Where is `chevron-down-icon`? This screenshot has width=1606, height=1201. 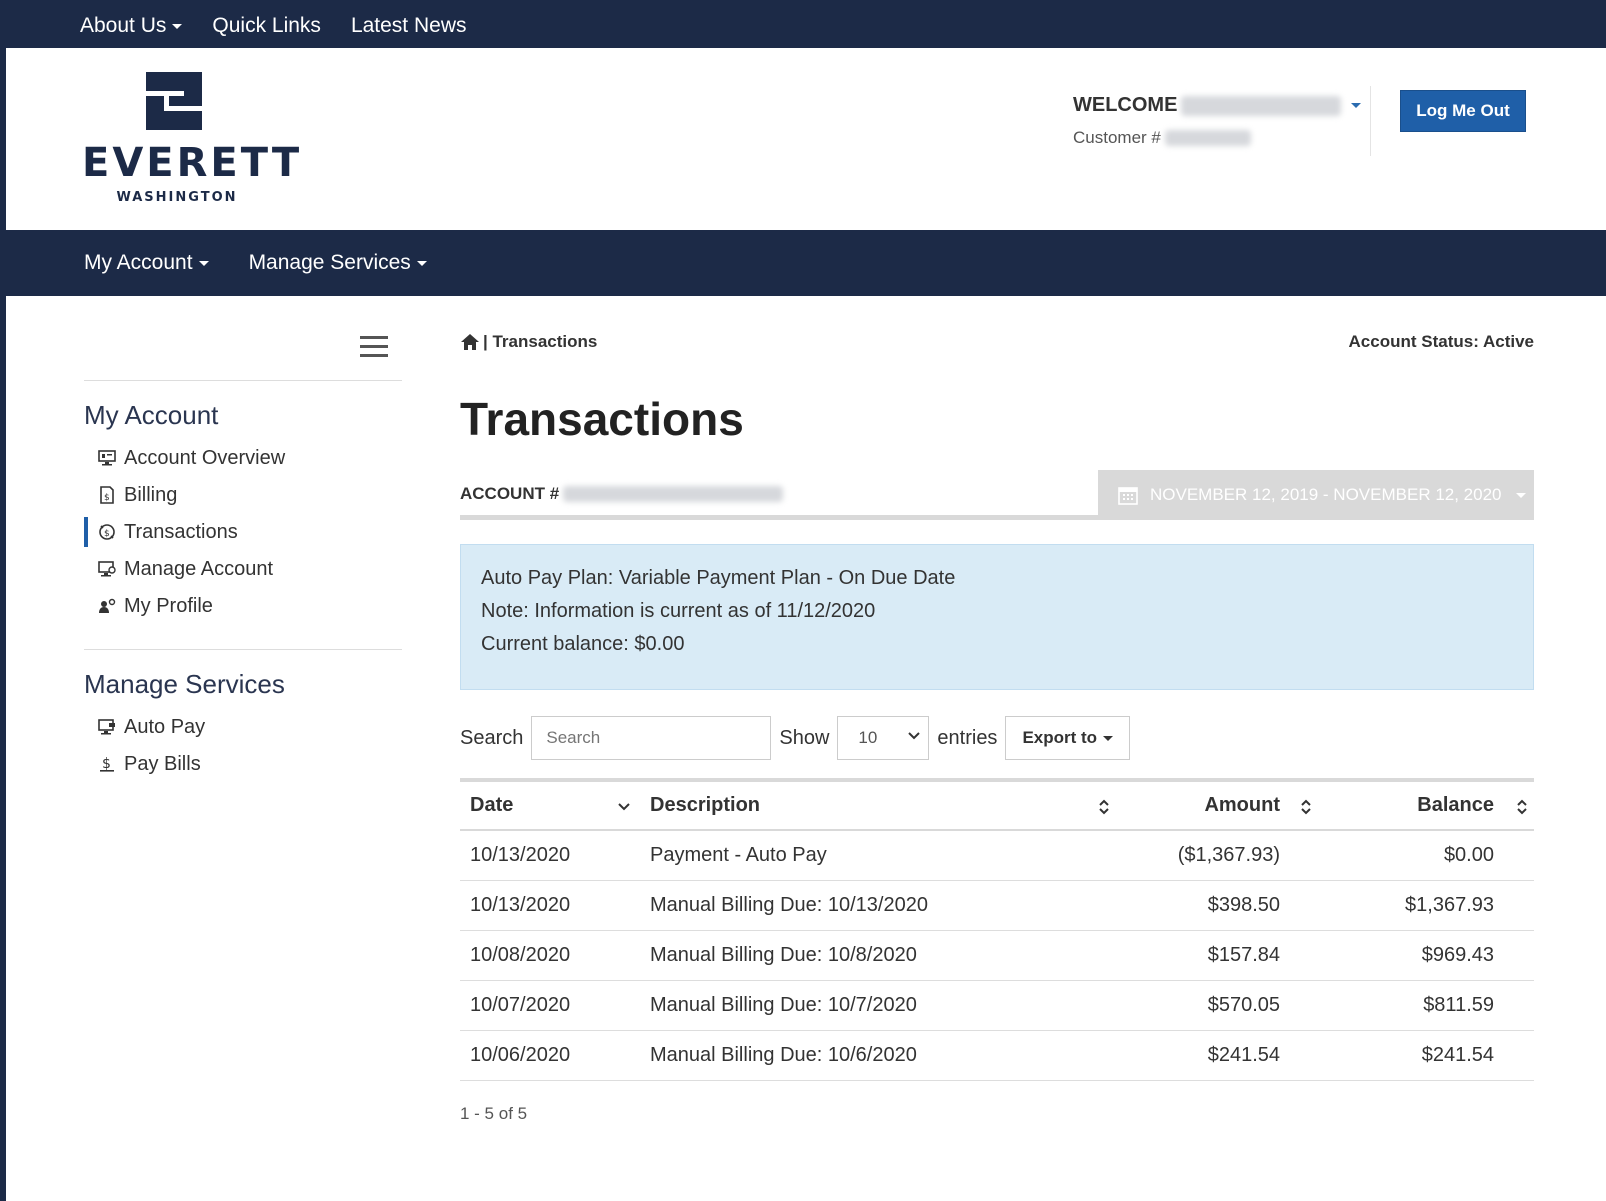 chevron-down-icon is located at coordinates (914, 736).